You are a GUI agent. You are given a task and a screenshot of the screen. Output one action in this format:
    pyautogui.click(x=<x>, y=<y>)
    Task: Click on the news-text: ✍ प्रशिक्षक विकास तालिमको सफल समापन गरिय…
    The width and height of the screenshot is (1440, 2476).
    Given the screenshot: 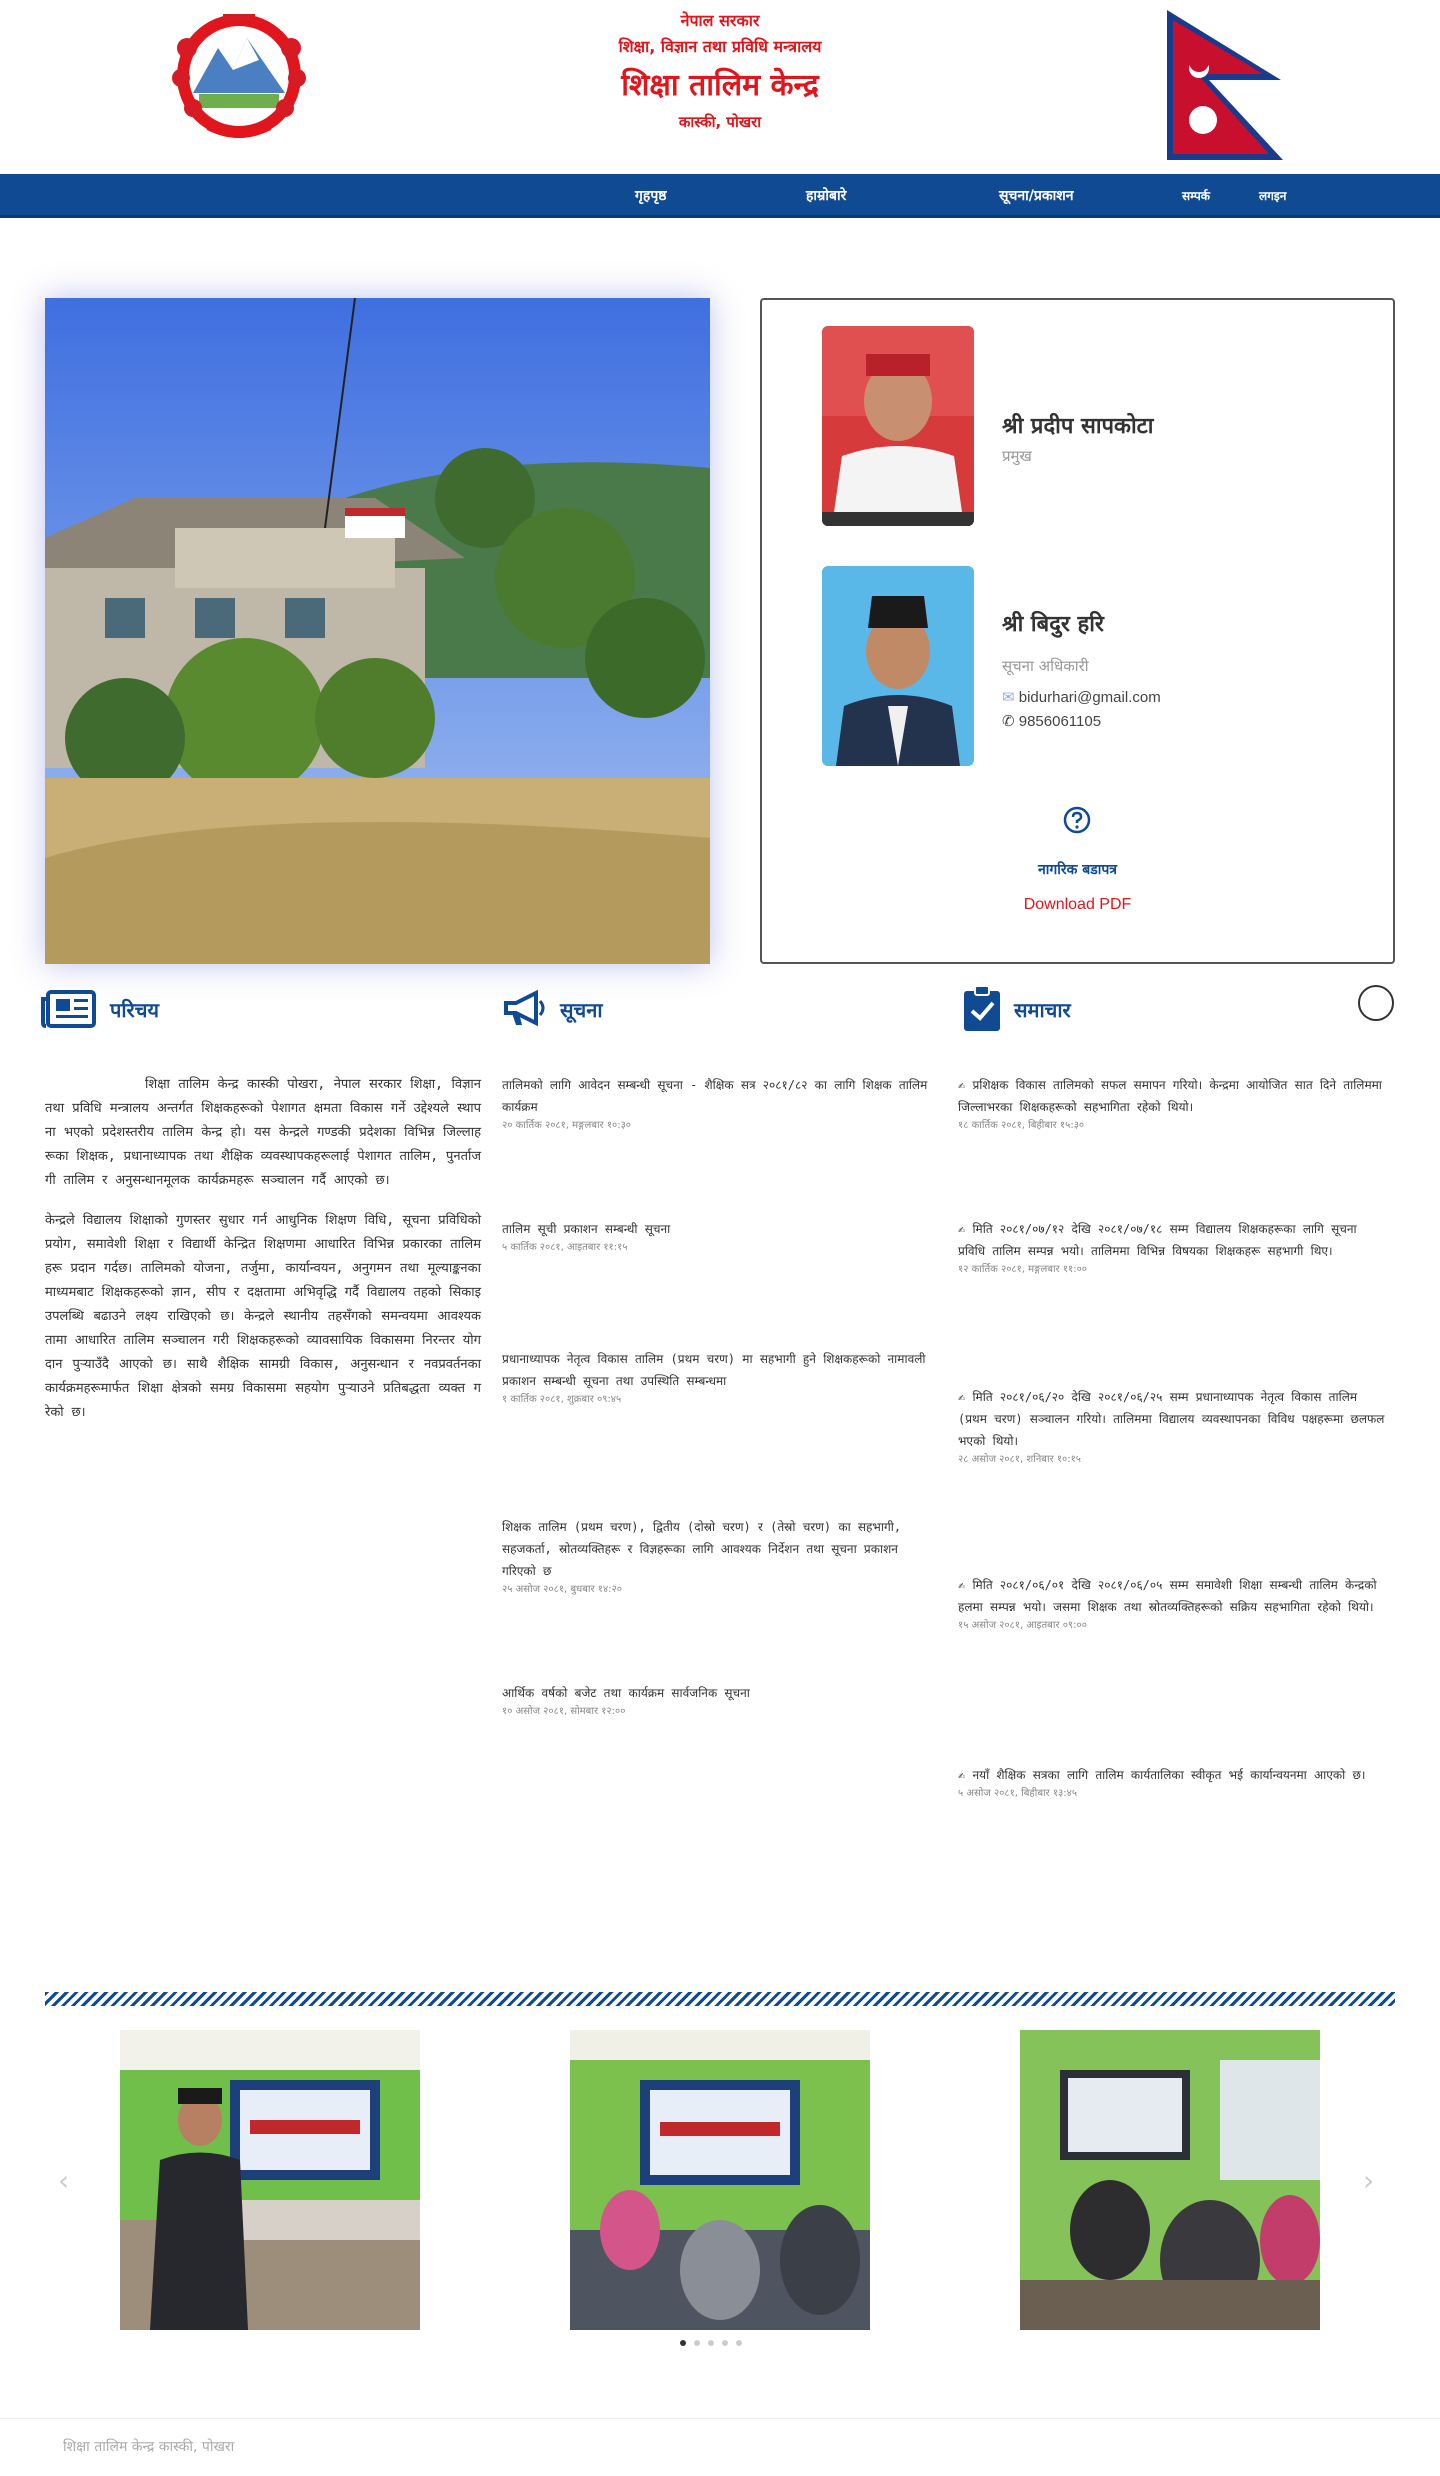 What is the action you would take?
    pyautogui.click(x=1173, y=1096)
    